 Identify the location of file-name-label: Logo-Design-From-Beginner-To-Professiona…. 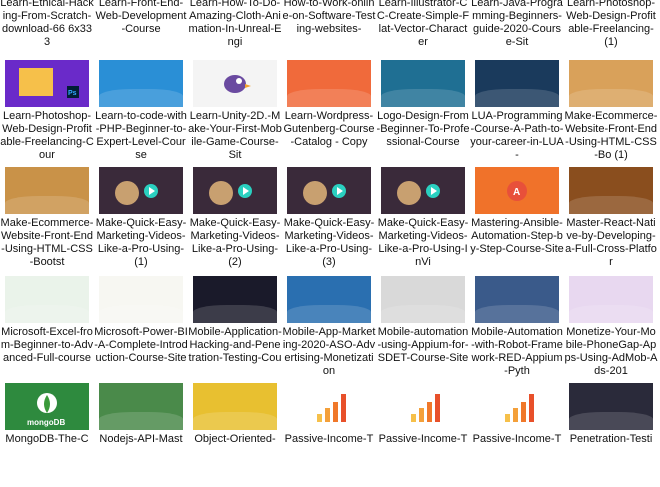
(423, 129).